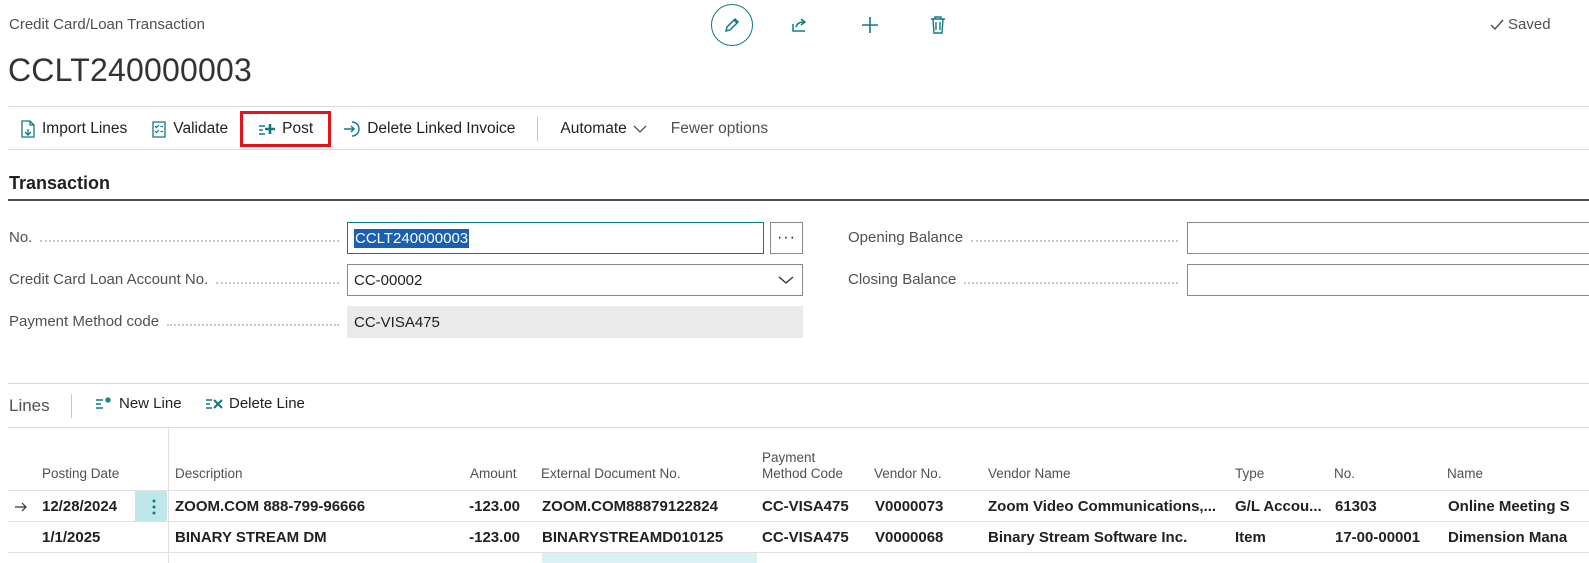  I want to click on edit-button, so click(732, 25).